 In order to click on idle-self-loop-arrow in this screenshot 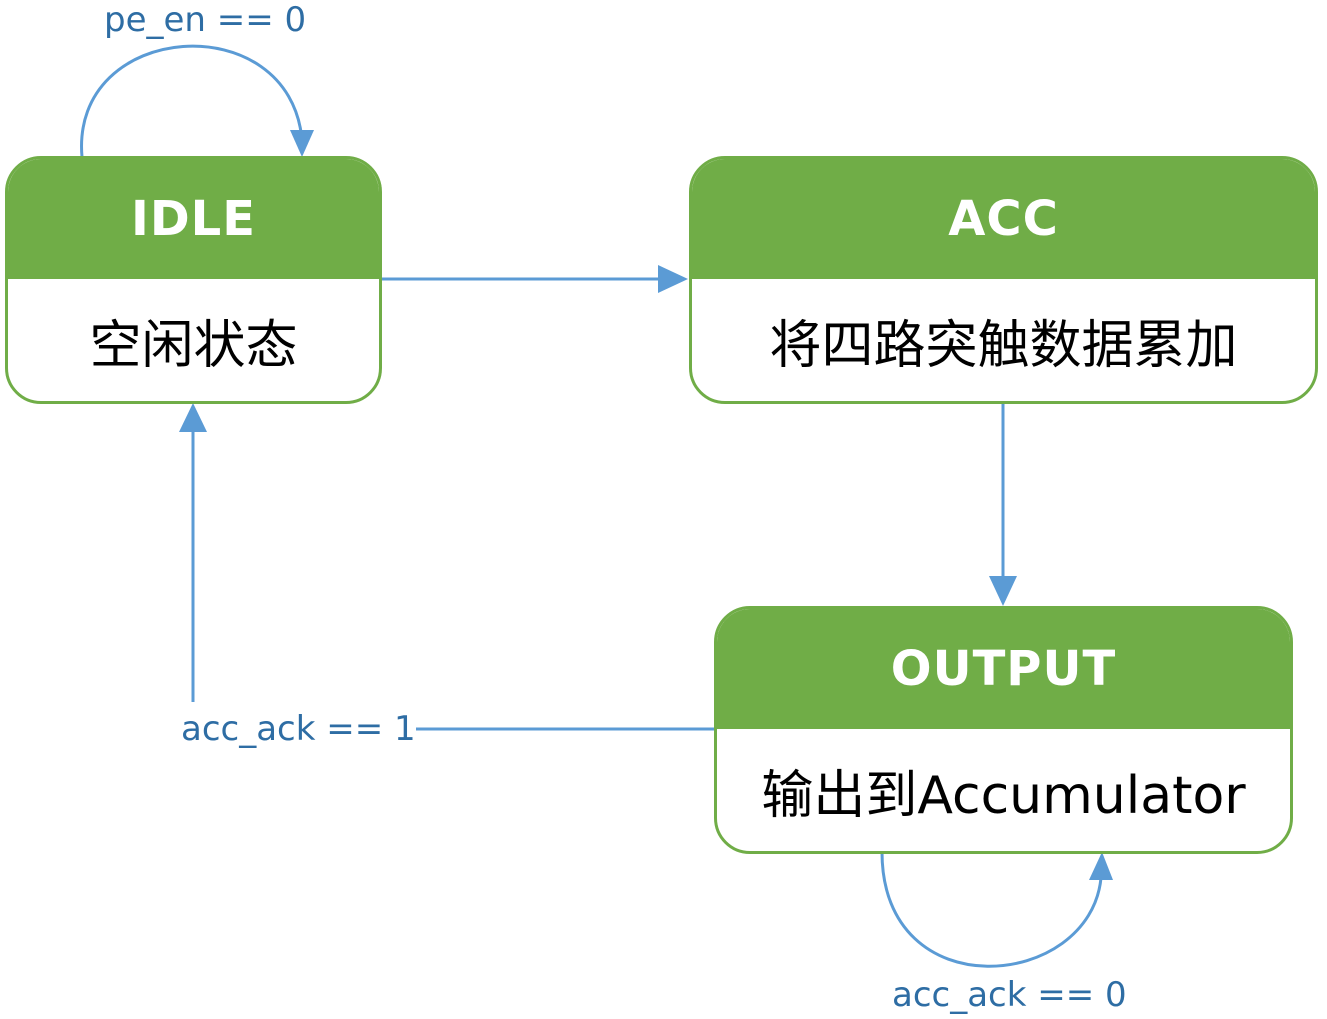, I will do `click(192, 101)`.